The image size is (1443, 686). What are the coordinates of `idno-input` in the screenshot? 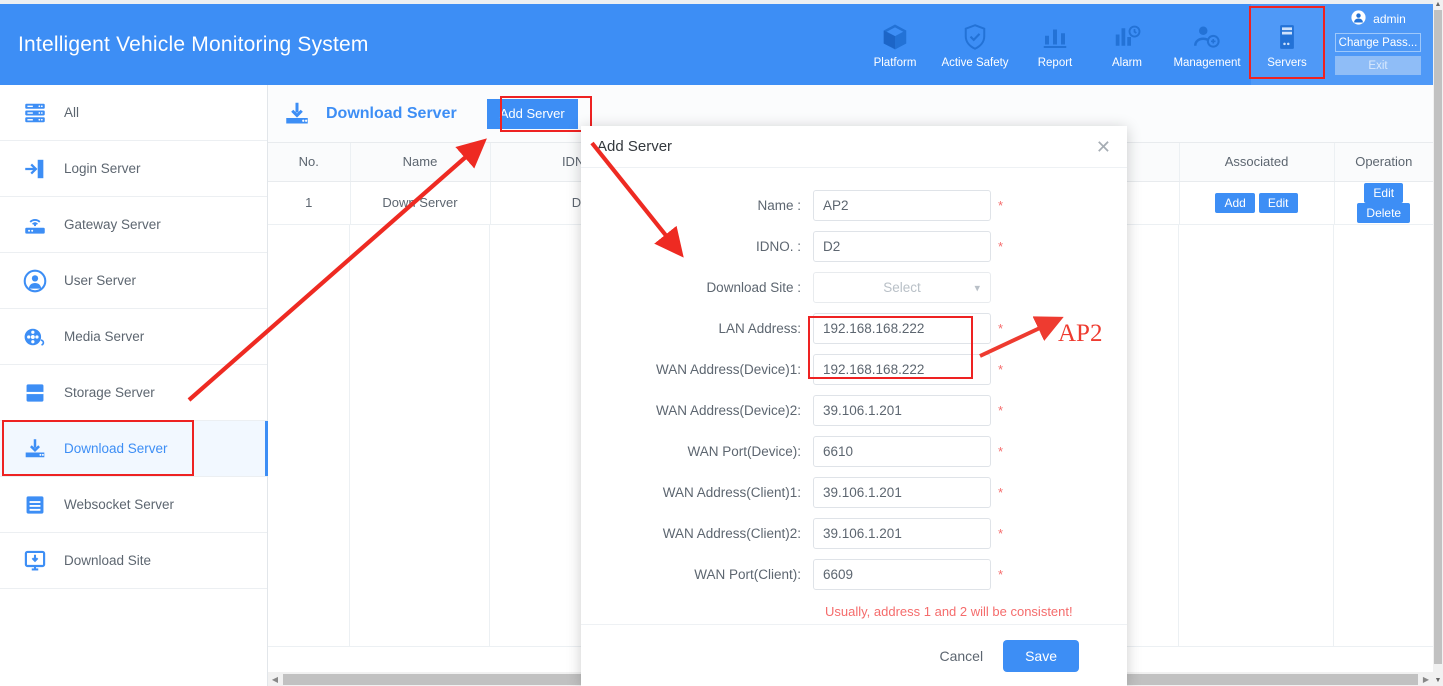 It's located at (902, 246).